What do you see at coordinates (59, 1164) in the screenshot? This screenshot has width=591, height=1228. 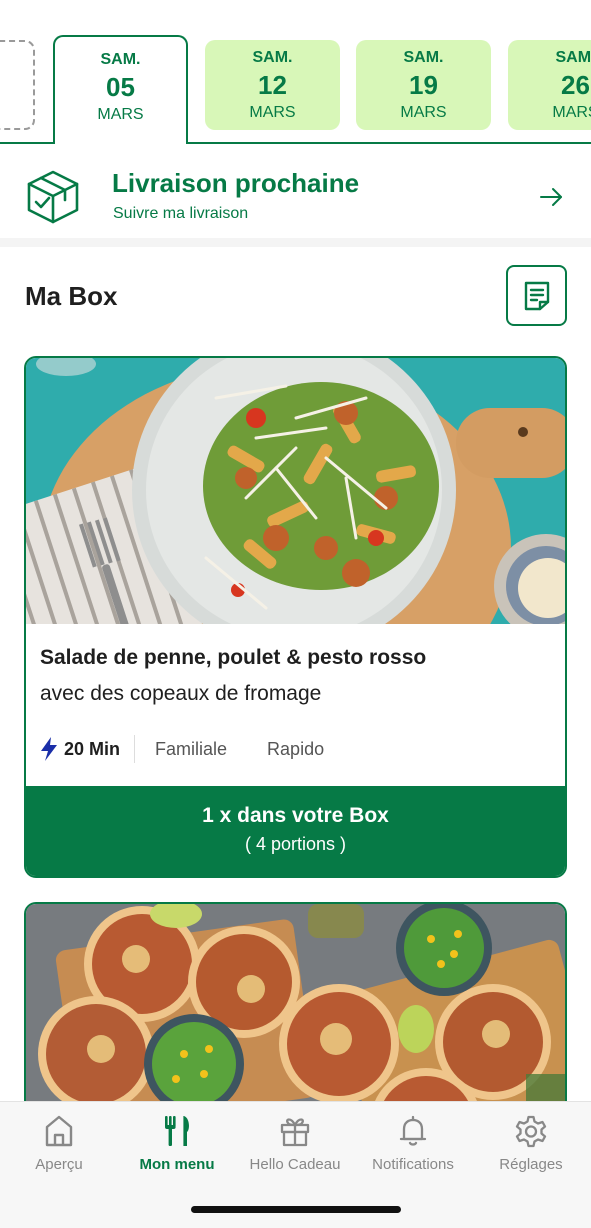 I see `tab-label: Aperçu` at bounding box center [59, 1164].